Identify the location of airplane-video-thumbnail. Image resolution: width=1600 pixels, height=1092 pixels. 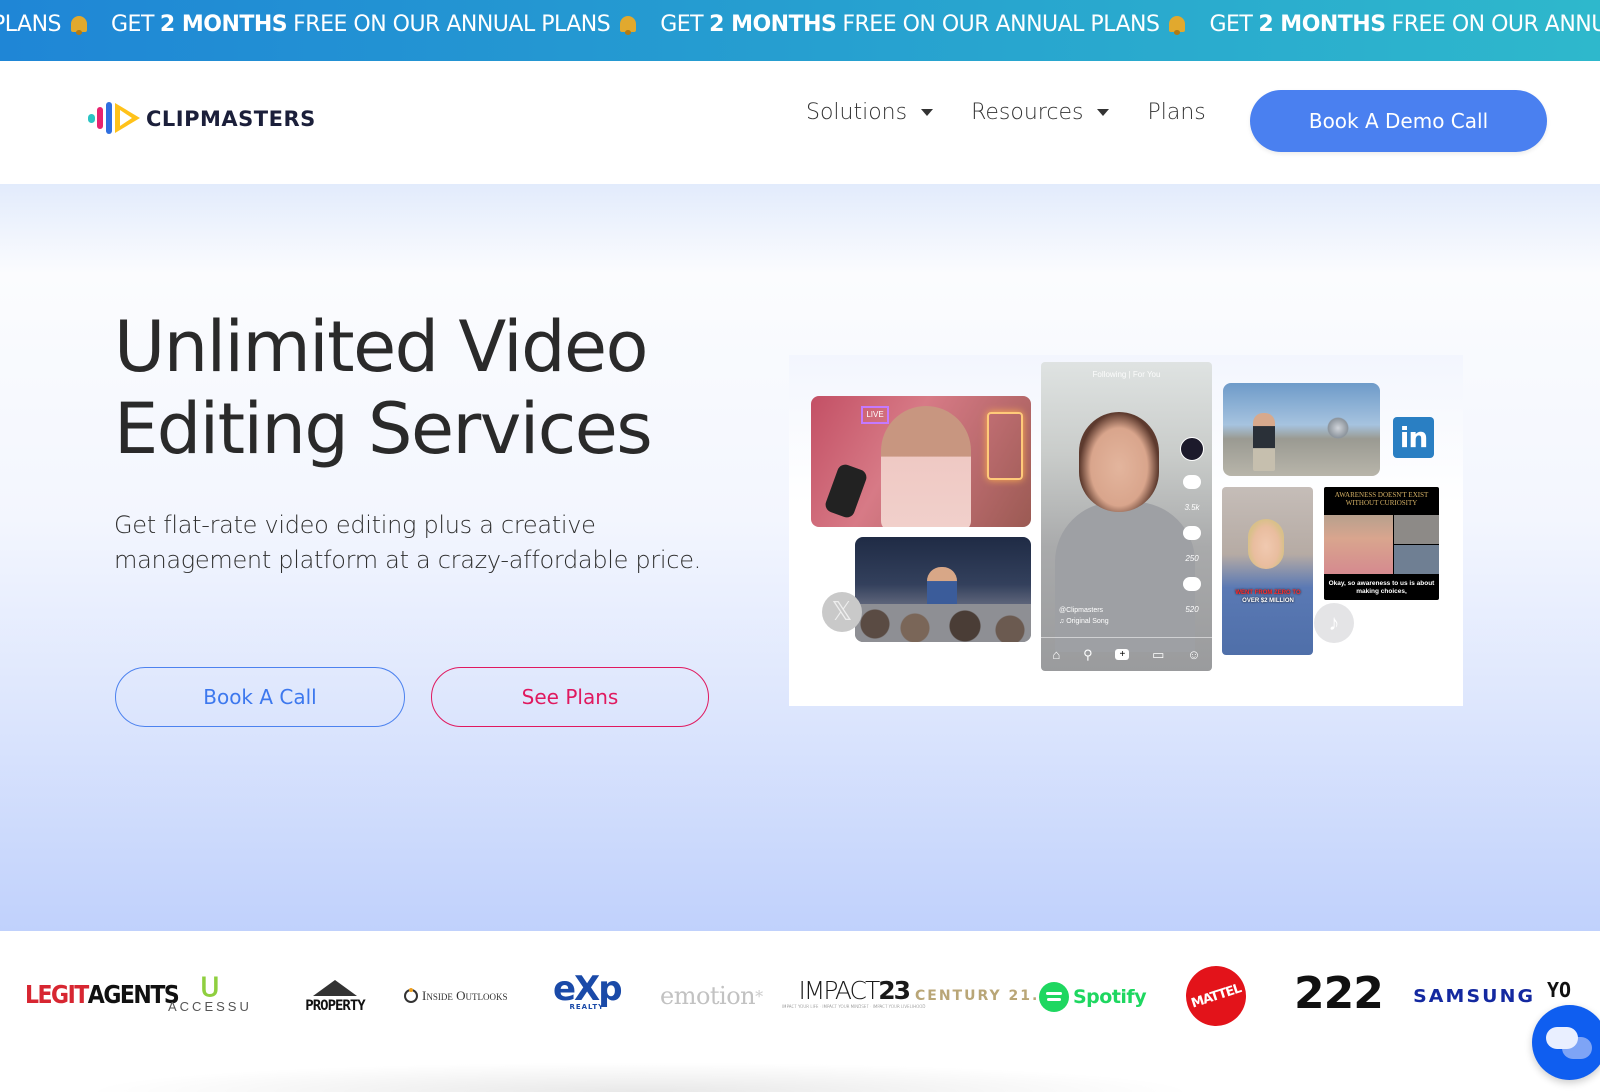
(1301, 429).